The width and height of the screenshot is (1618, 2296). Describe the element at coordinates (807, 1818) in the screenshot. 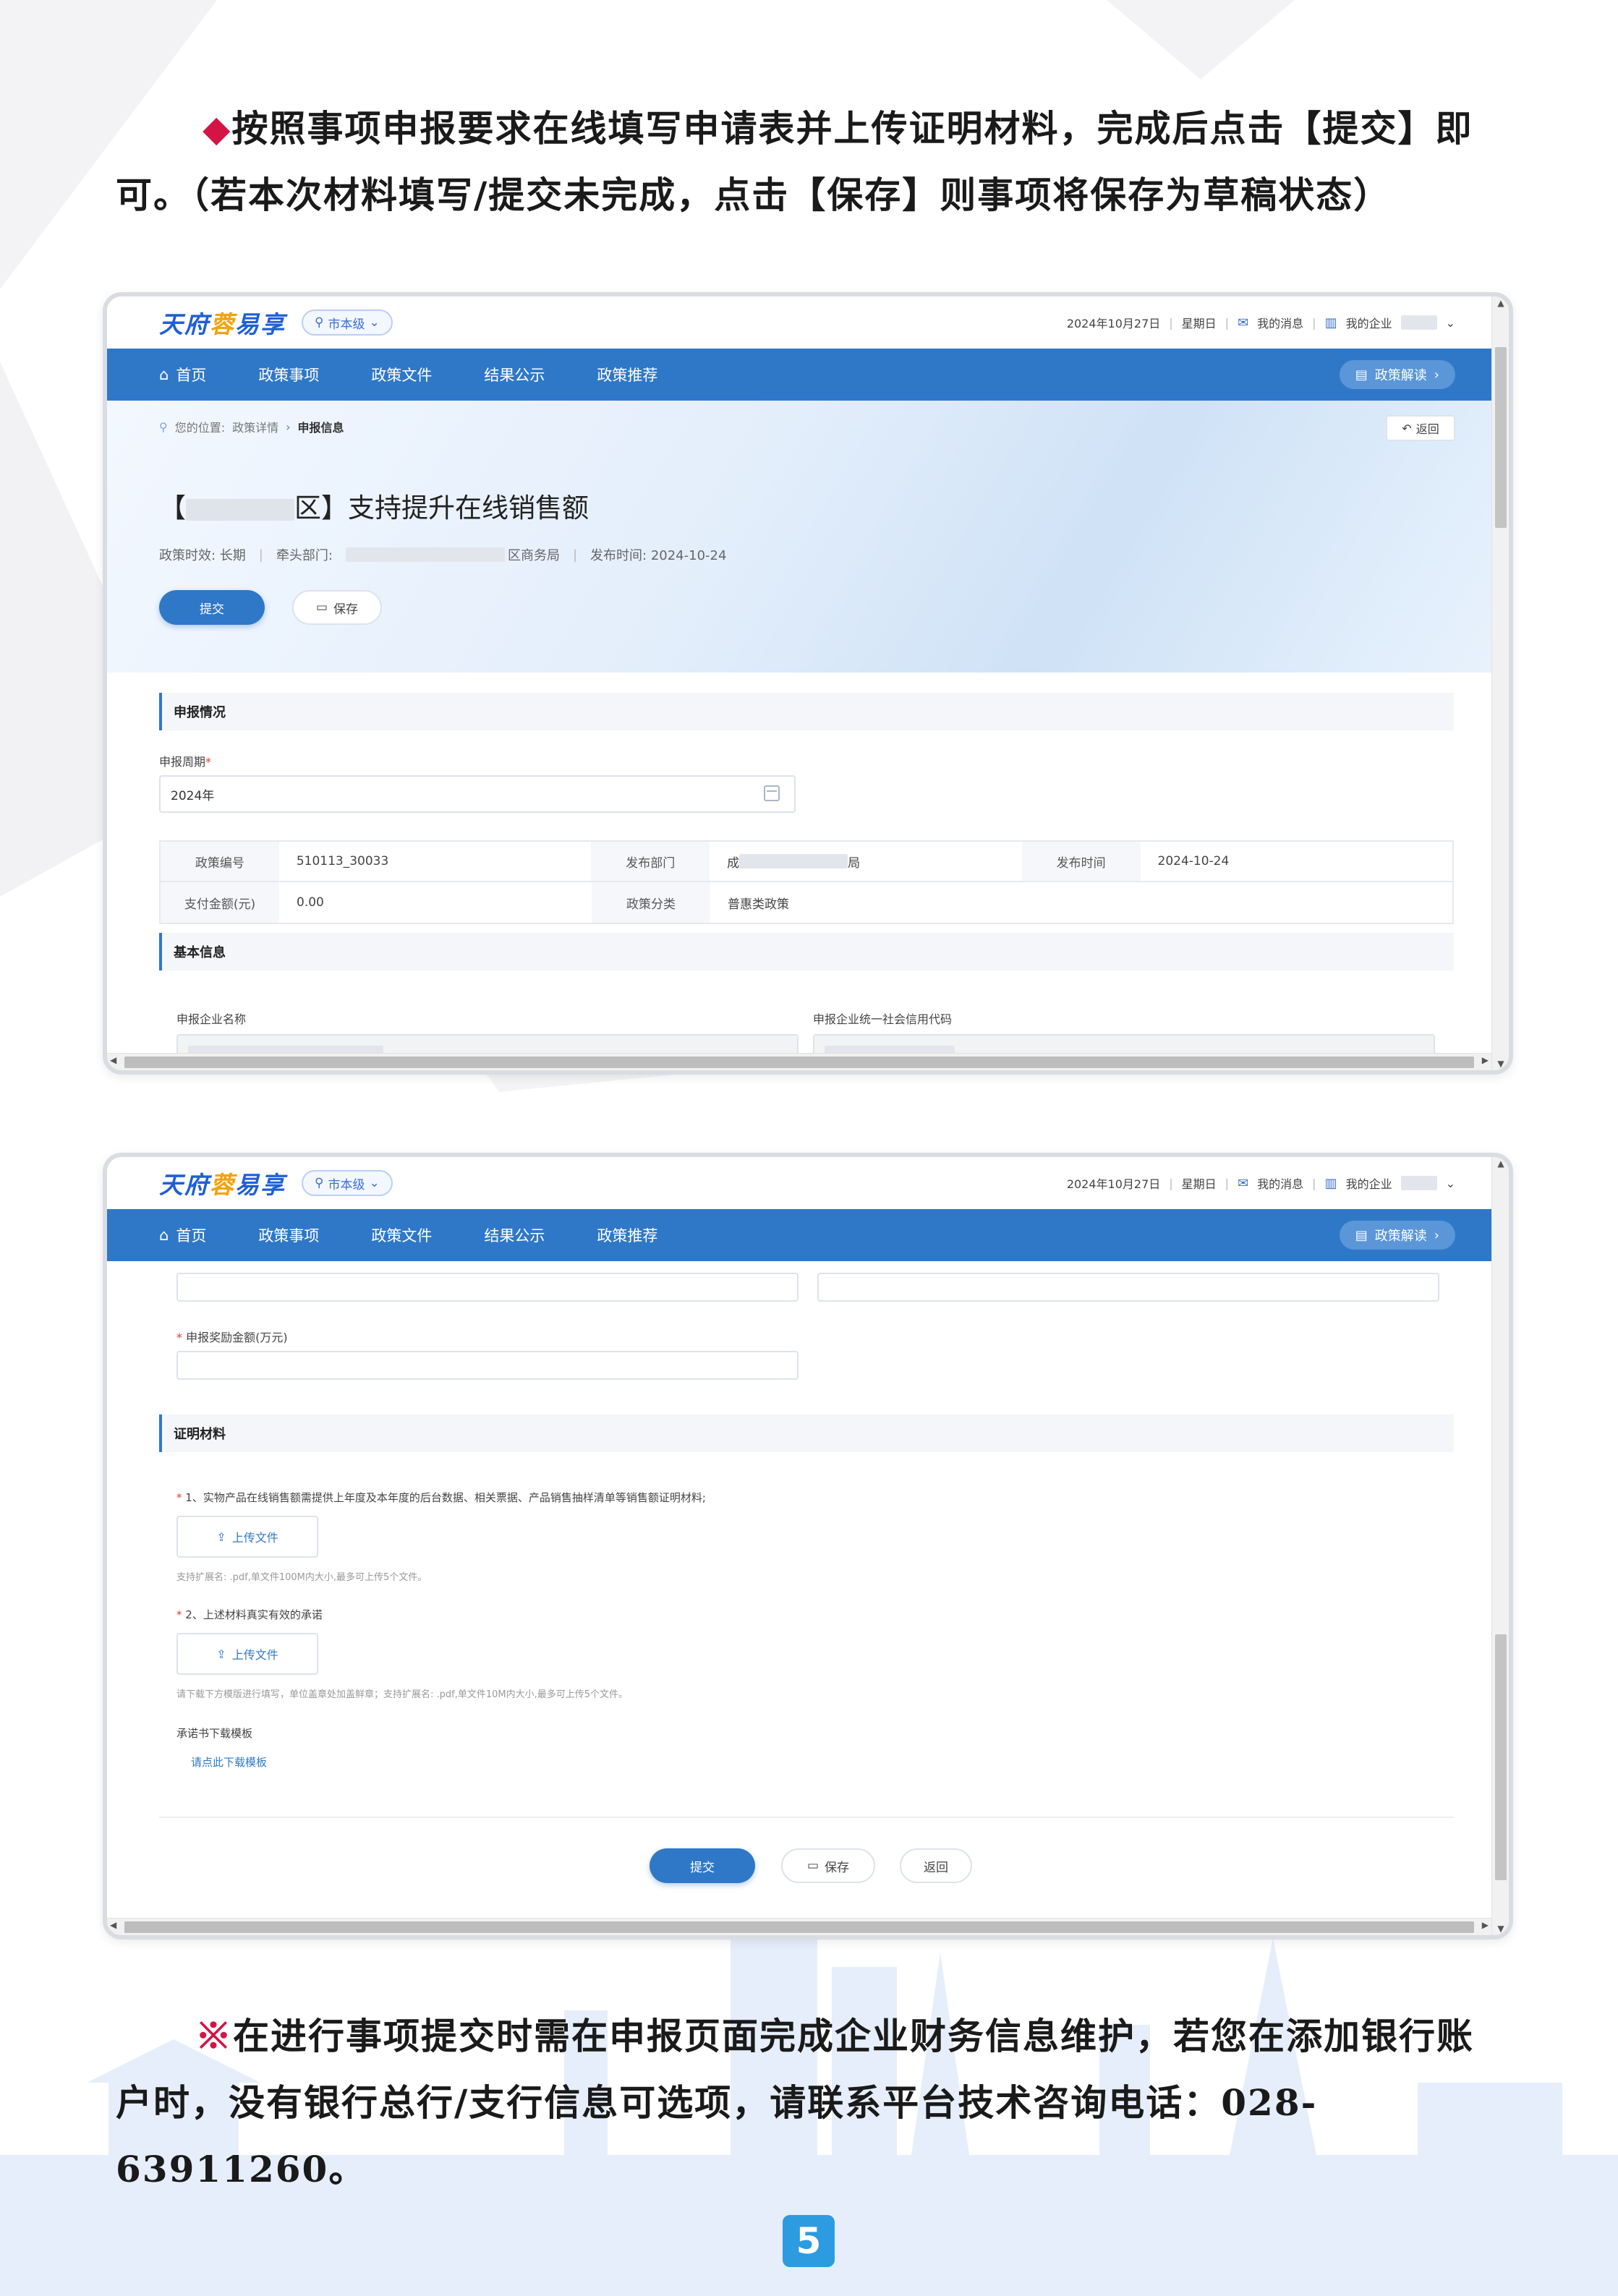

I see `divider` at that location.